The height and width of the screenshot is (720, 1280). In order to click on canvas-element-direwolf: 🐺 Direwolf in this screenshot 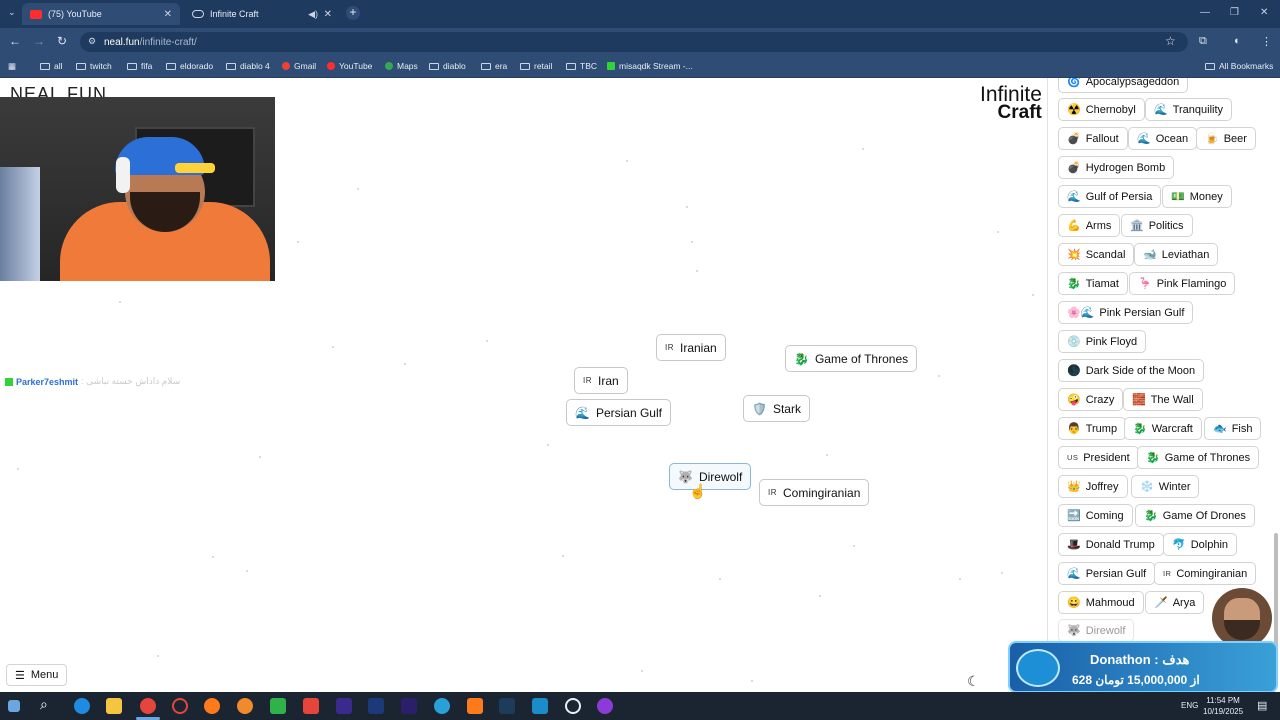, I will do `click(710, 476)`.